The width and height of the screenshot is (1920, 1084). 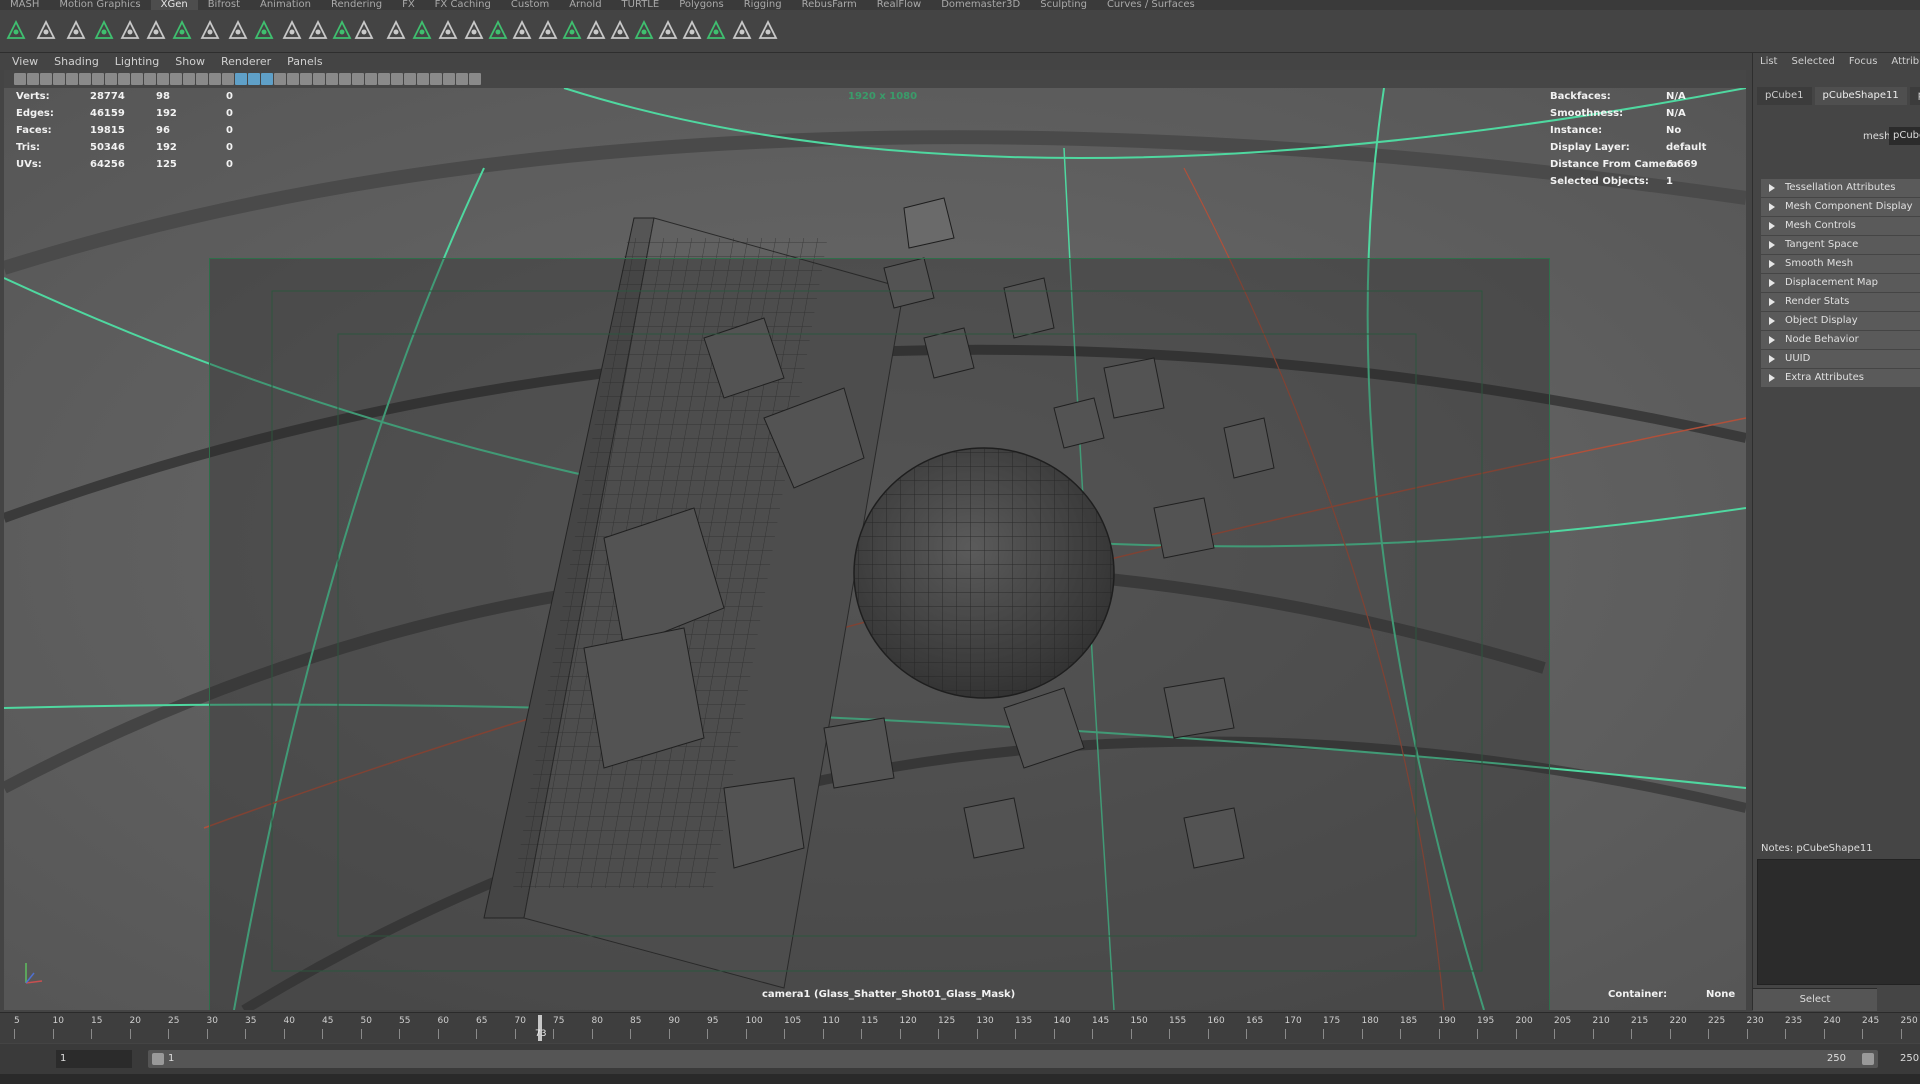 What do you see at coordinates (1840, 226) in the screenshot?
I see `section-mesh-controls: Mesh Controls` at bounding box center [1840, 226].